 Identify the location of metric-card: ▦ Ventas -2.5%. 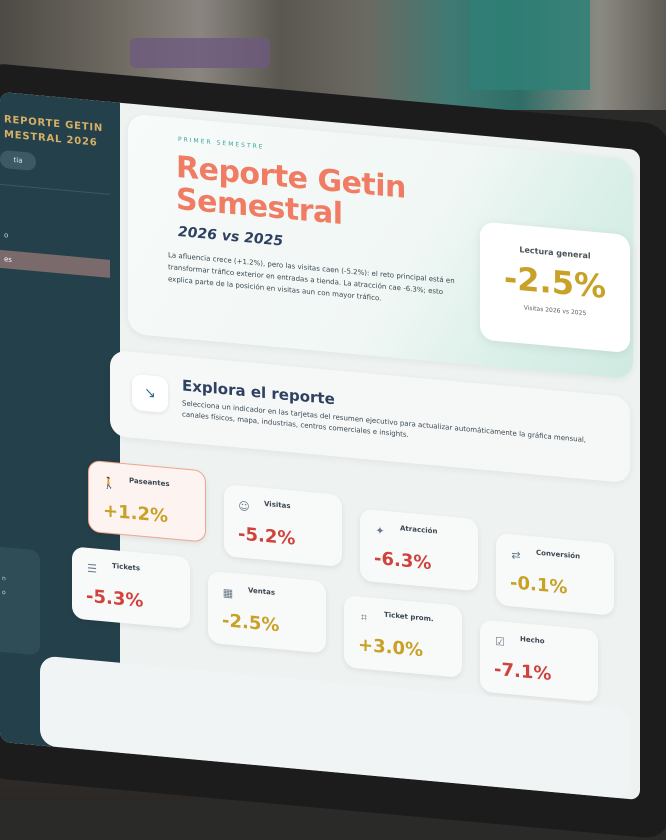
(267, 612).